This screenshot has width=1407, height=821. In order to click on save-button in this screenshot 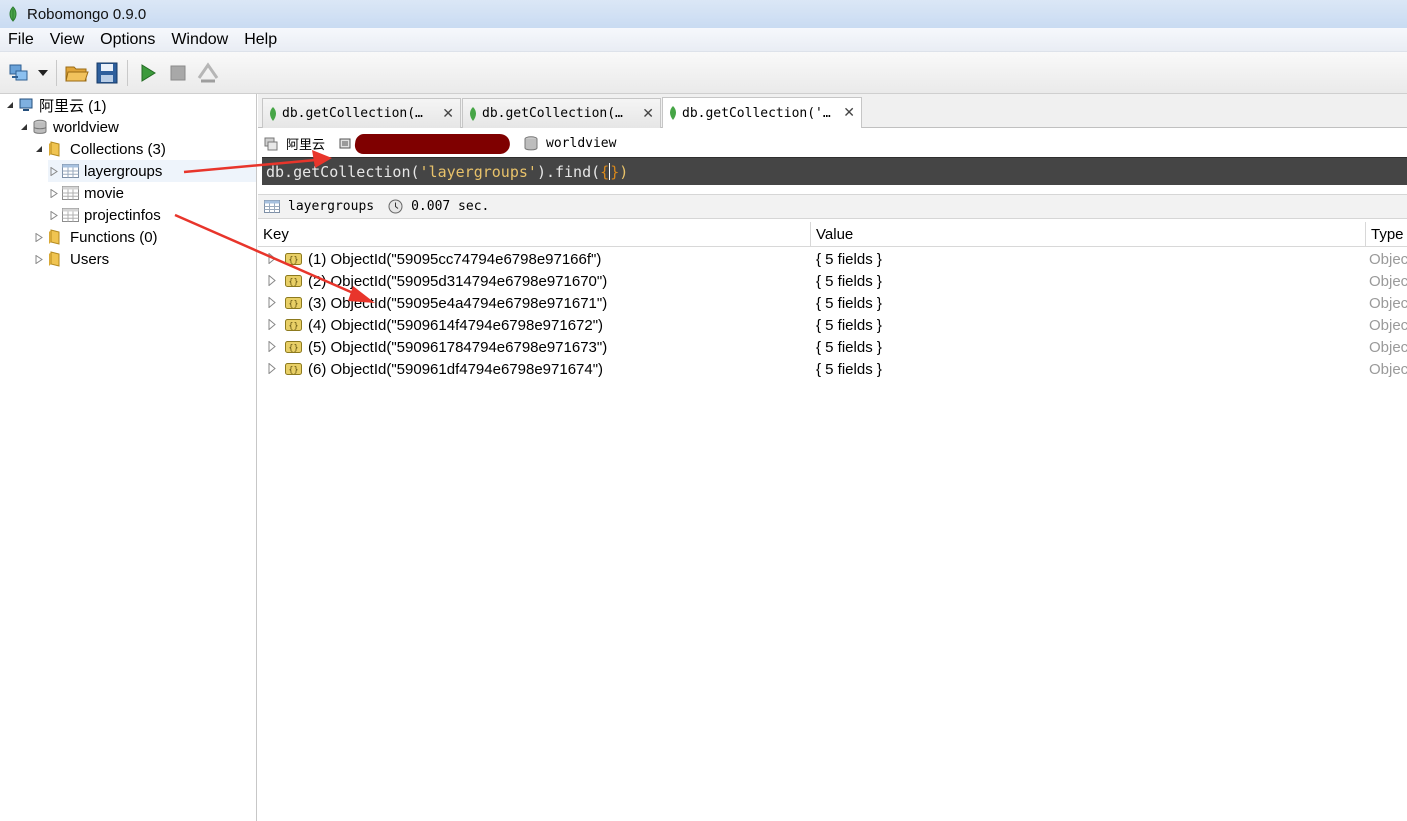, I will do `click(107, 73)`.